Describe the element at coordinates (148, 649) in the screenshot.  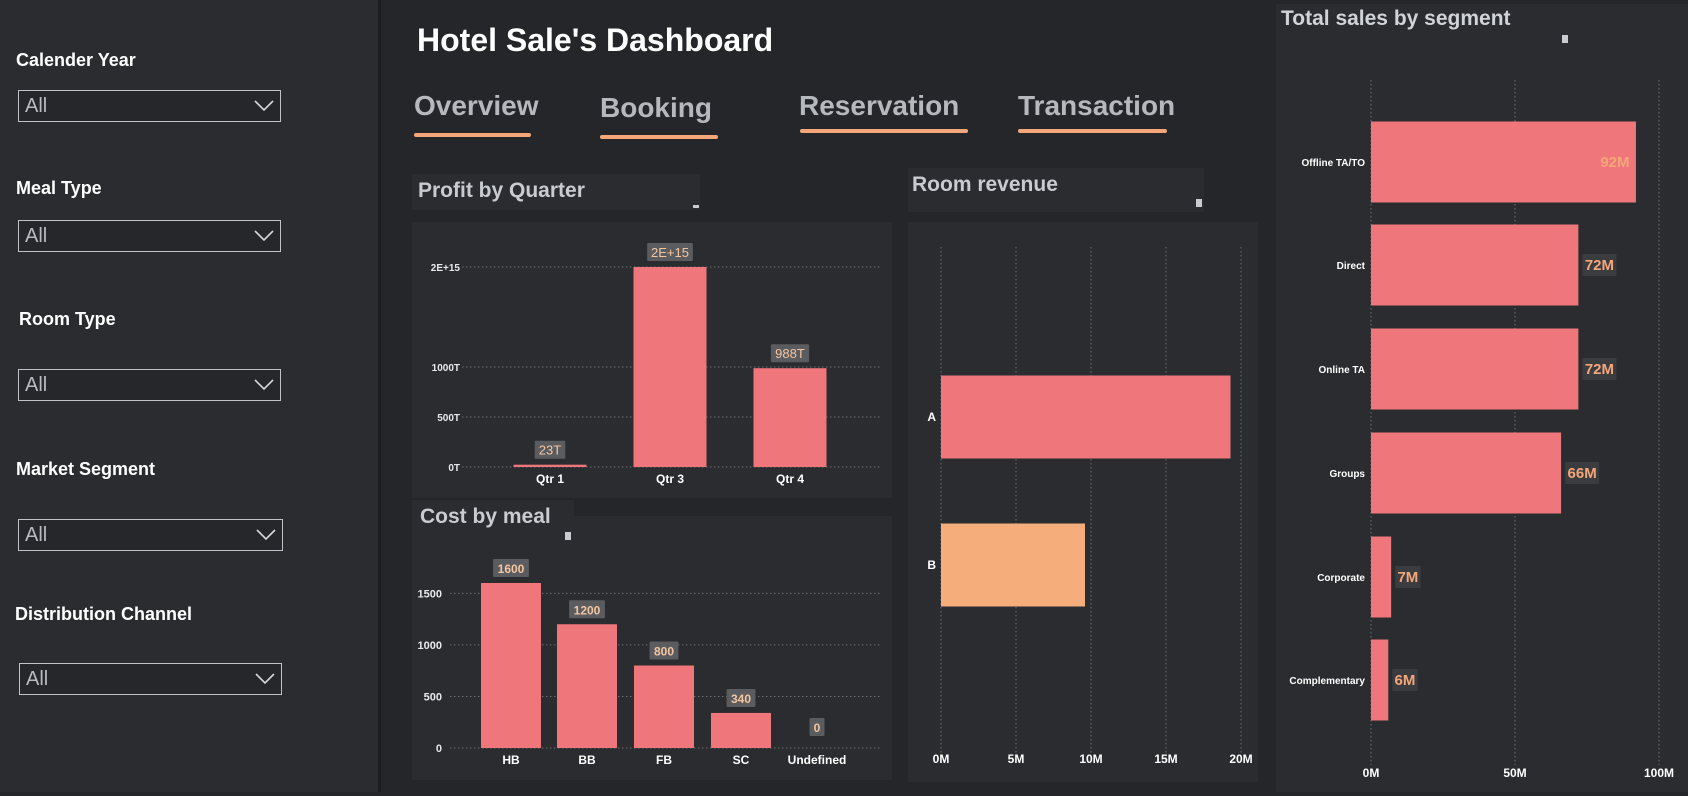
I see `filter-distribution-channel: Distribution Channel All` at that location.